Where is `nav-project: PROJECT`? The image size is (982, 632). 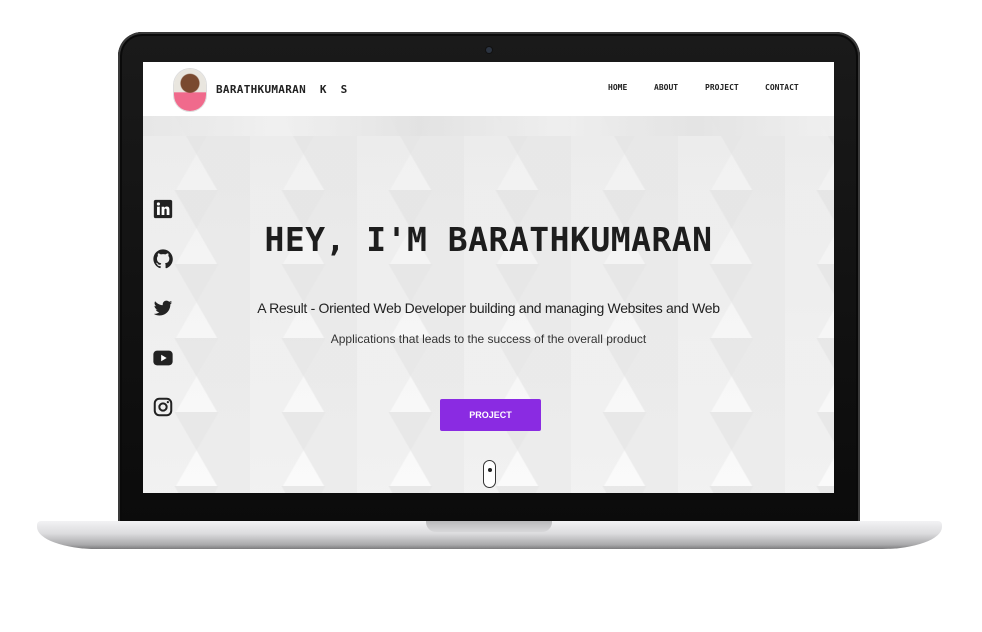 nav-project: PROJECT is located at coordinates (722, 87).